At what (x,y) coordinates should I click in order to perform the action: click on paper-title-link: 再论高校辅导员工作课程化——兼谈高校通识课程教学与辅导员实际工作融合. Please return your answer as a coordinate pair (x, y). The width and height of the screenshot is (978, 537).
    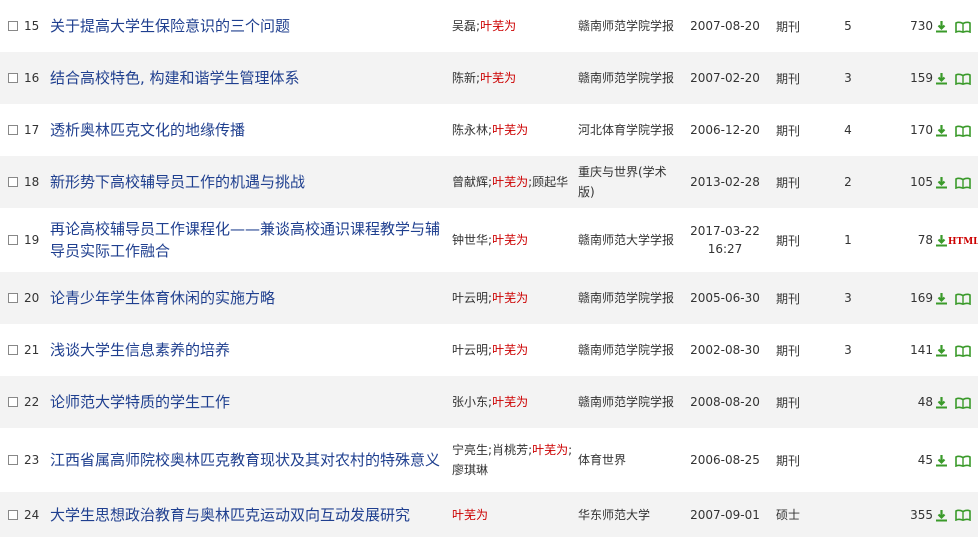
    Looking at the image, I should click on (251, 240).